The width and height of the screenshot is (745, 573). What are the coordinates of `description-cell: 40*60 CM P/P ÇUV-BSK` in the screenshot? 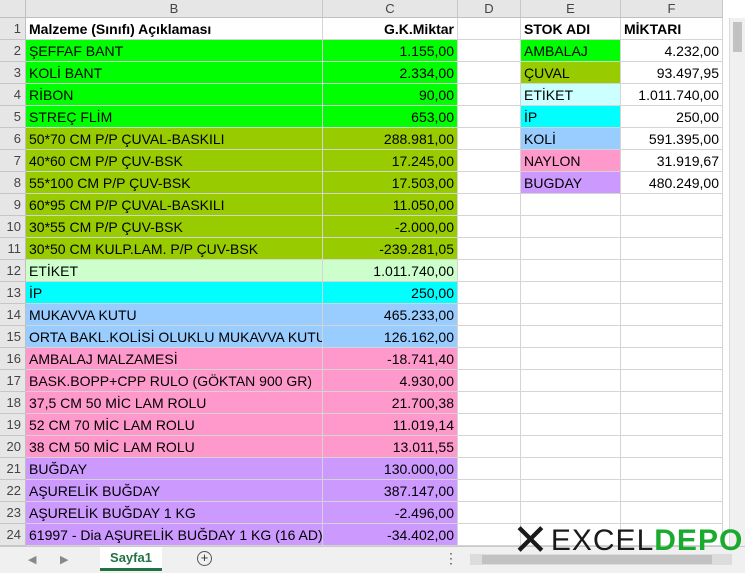 It's located at (174, 161).